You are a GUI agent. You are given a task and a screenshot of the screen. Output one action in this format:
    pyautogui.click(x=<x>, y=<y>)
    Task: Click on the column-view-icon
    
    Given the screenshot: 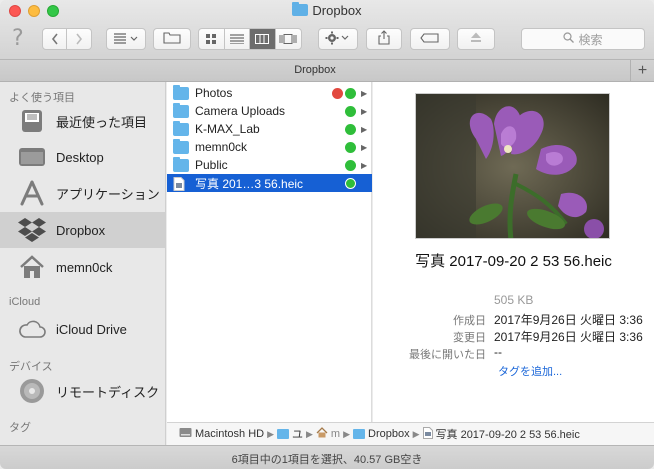 What is the action you would take?
    pyautogui.click(x=263, y=39)
    